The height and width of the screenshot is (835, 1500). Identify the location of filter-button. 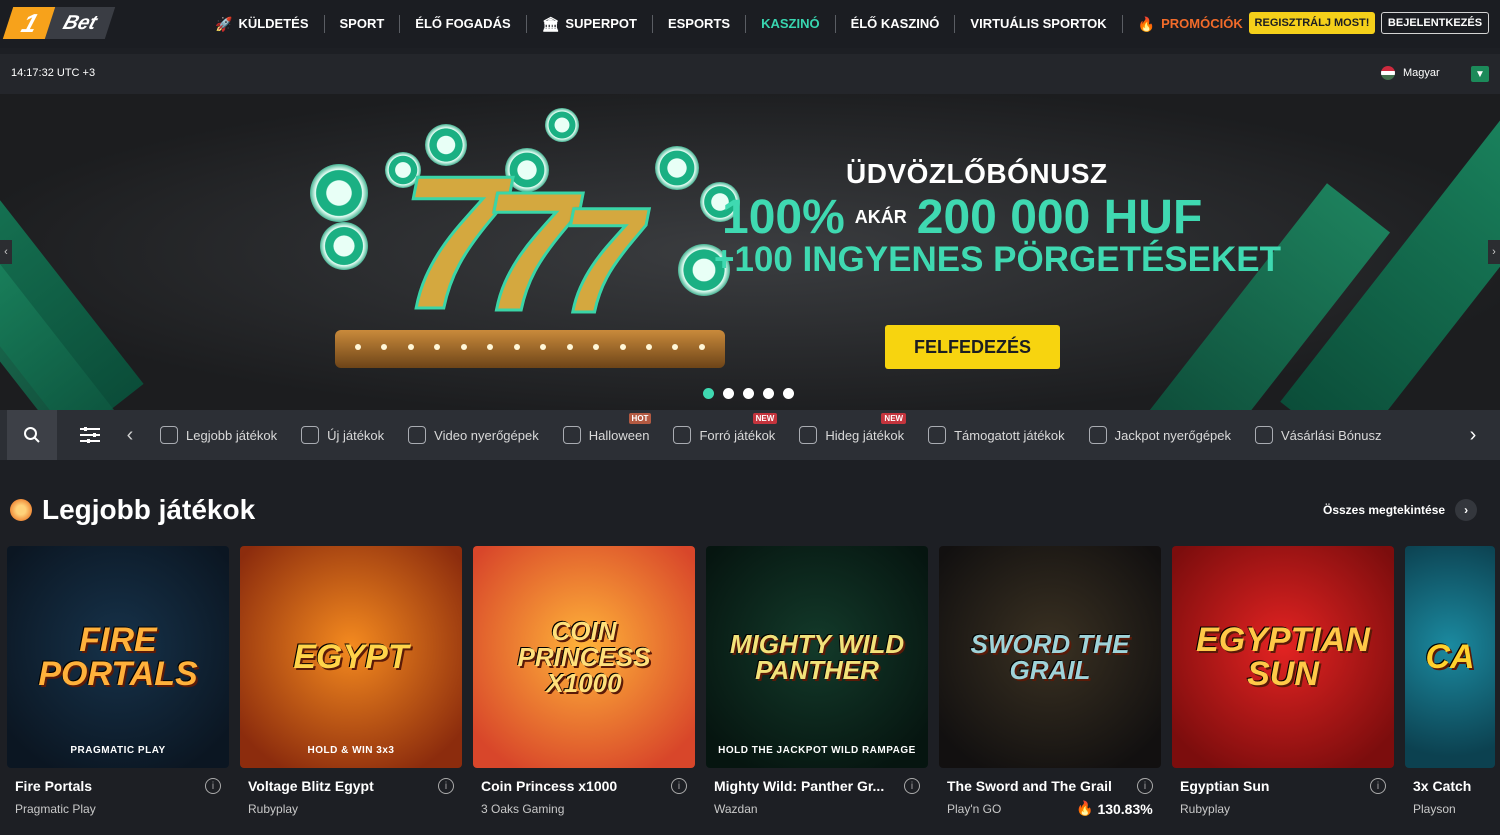
(90, 435).